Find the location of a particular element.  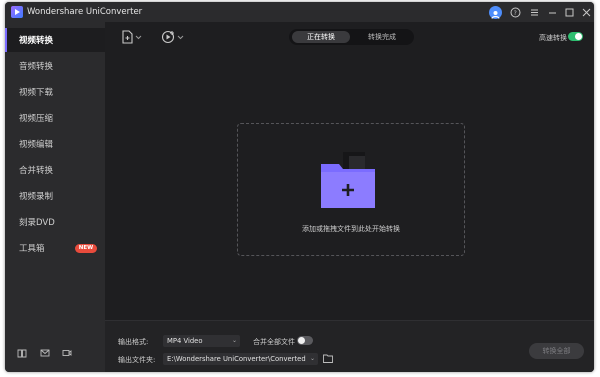

menu-icon is located at coordinates (534, 12).